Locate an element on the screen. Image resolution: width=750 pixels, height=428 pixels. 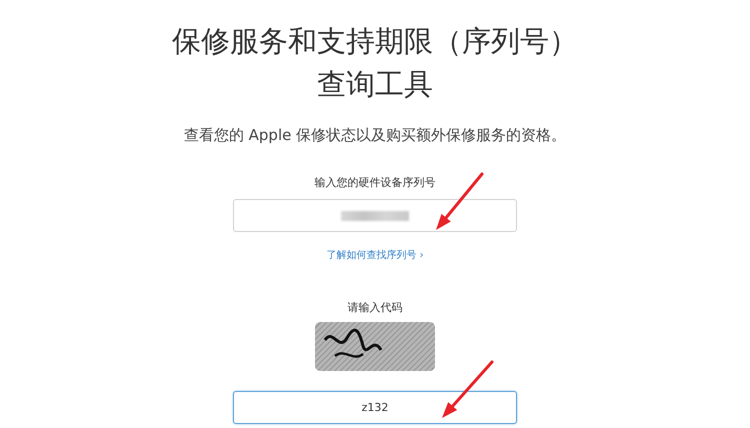
field-label: 请输入代码 is located at coordinates (375, 307).